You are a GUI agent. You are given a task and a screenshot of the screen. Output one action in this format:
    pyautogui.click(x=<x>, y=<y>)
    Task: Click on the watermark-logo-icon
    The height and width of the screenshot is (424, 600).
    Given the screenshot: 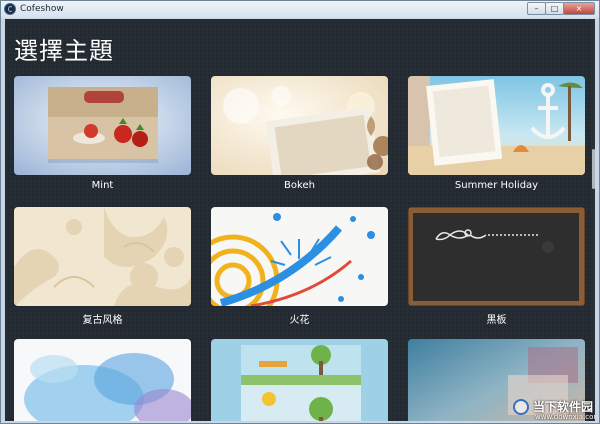 What is the action you would take?
    pyautogui.click(x=521, y=407)
    